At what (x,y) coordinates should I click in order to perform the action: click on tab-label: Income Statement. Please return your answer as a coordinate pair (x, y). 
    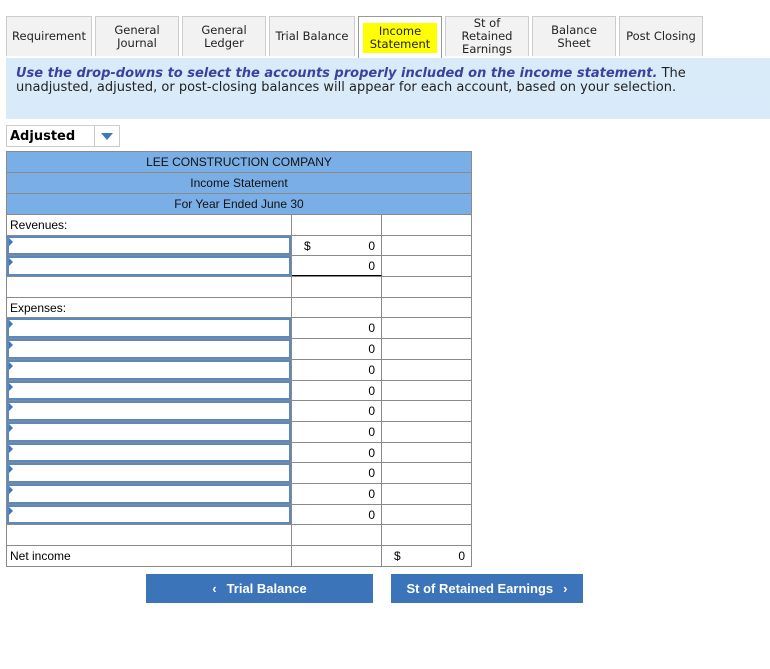
    Looking at the image, I should click on (400, 38).